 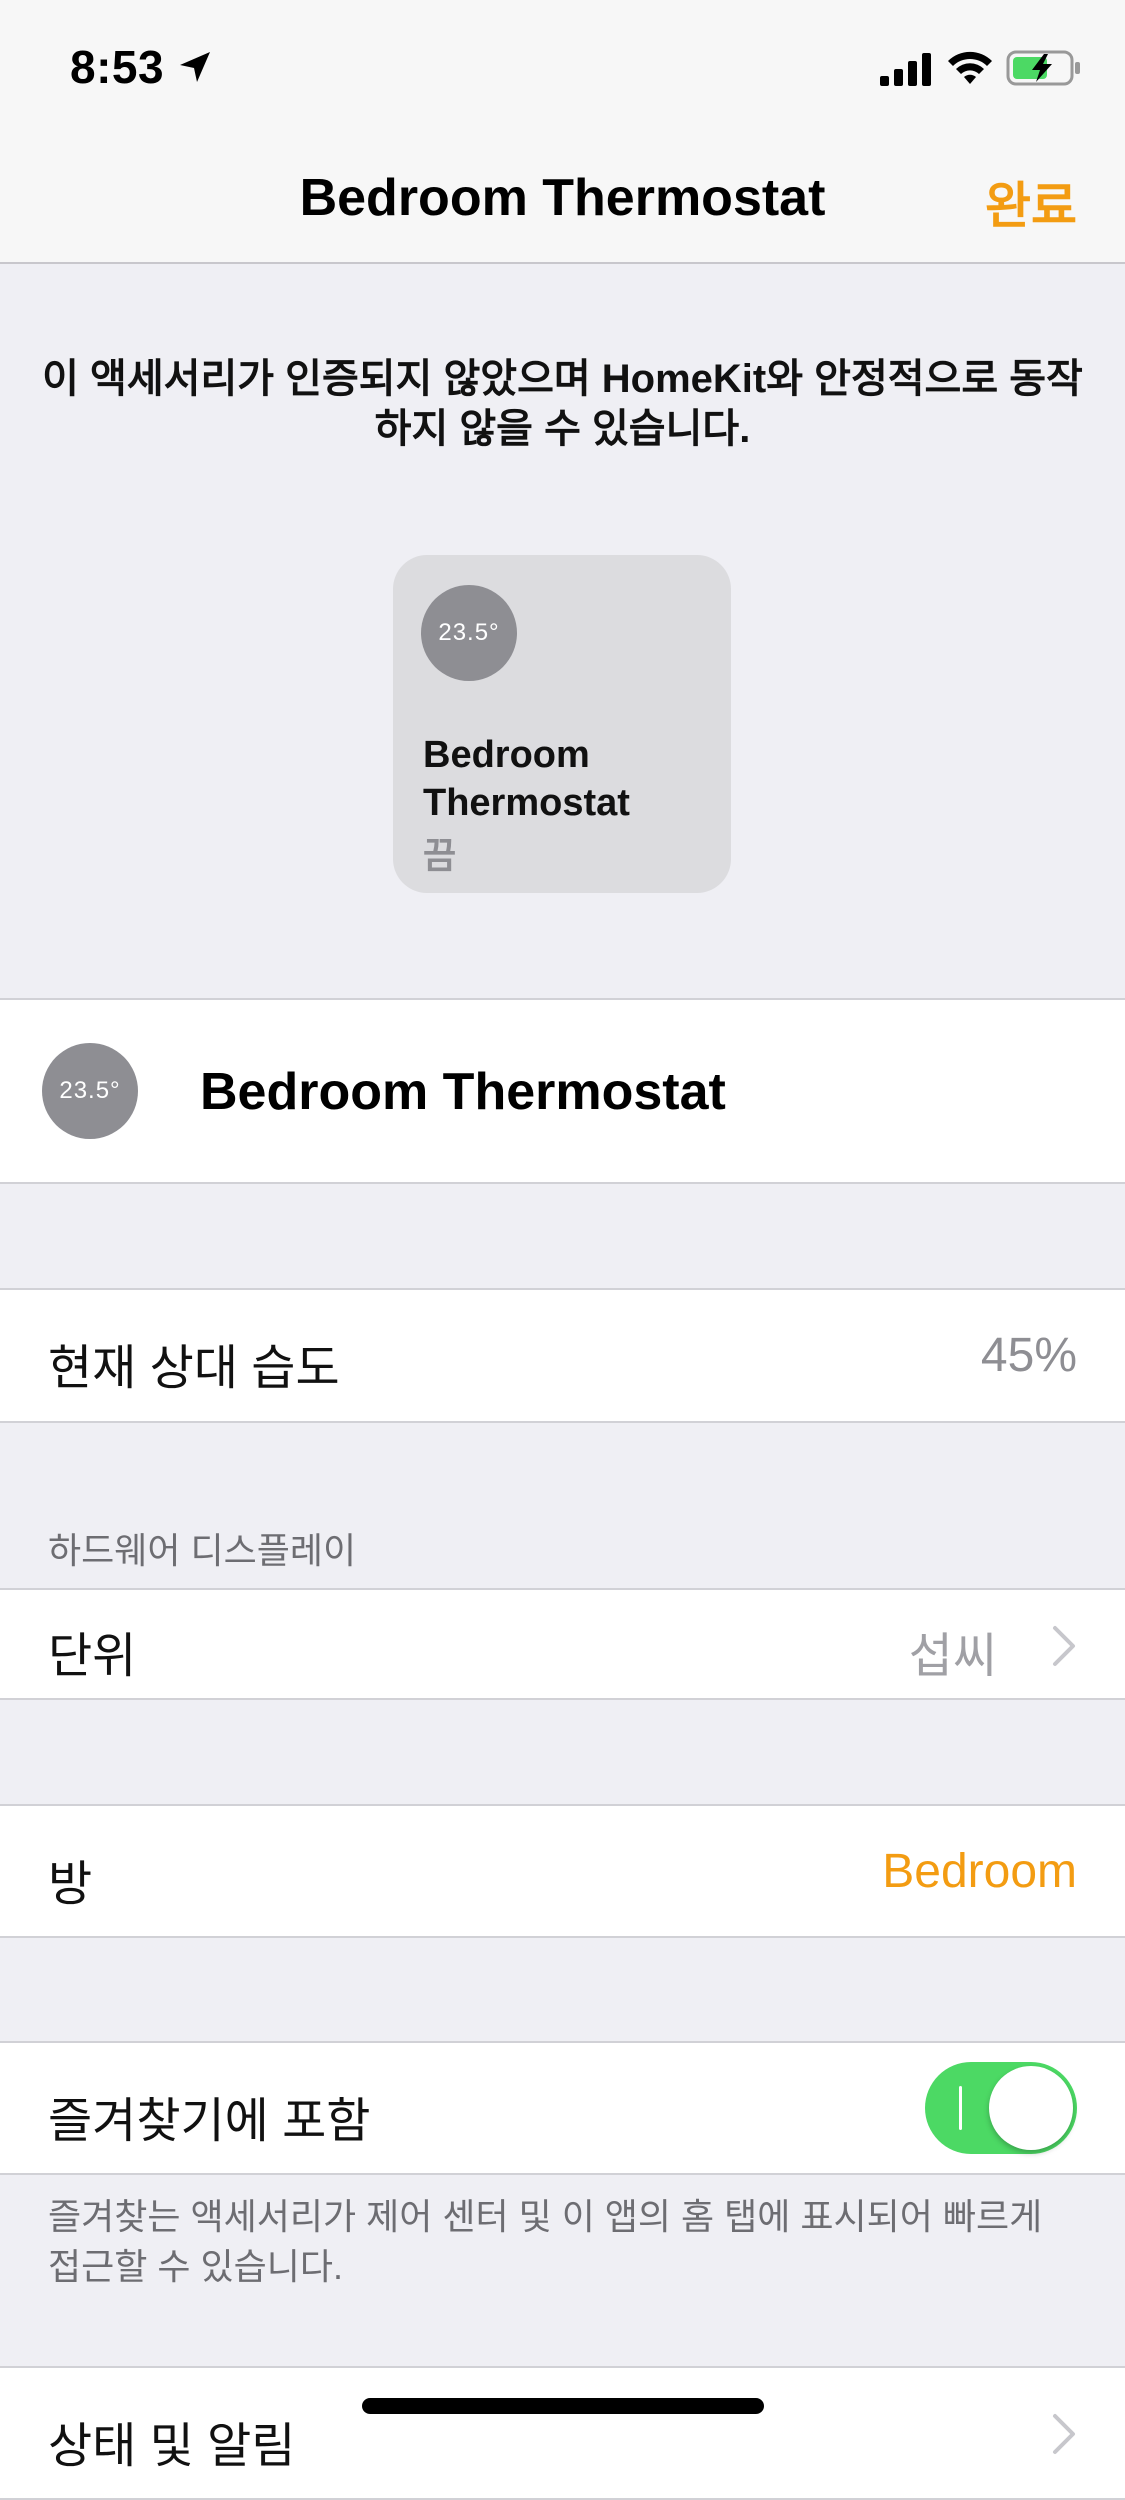 What do you see at coordinates (970, 67) in the screenshot?
I see `wifi-icon` at bounding box center [970, 67].